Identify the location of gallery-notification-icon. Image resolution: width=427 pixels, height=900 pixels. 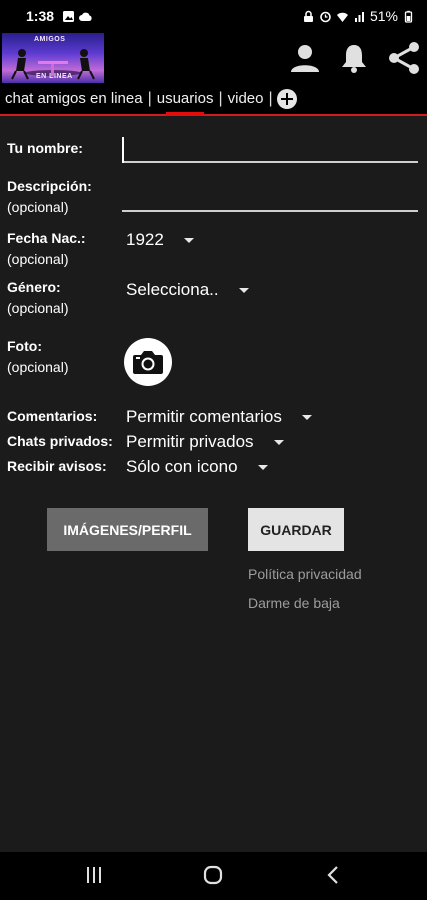
(69, 16).